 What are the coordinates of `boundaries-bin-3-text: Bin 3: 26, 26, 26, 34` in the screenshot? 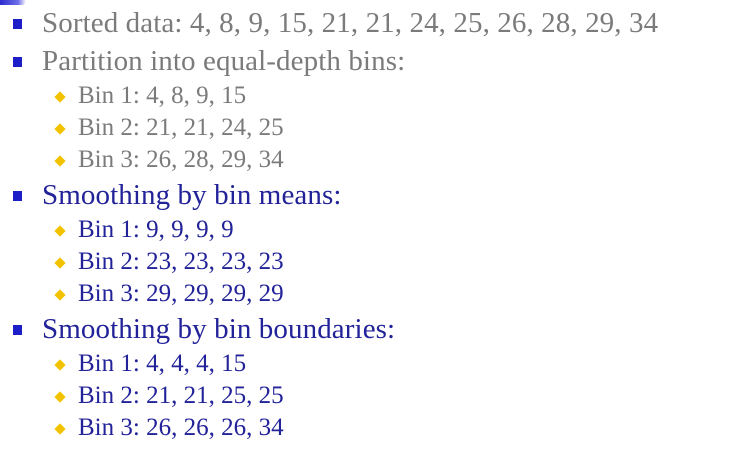 It's located at (181, 427).